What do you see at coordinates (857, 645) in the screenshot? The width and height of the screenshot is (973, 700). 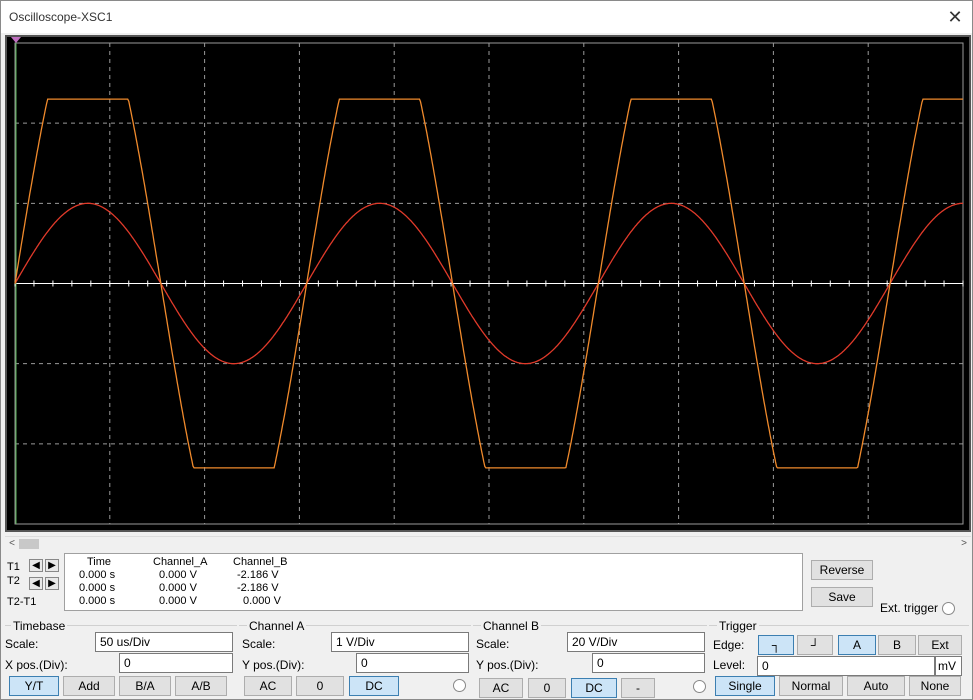 I see `trigger-source-a-button: A` at bounding box center [857, 645].